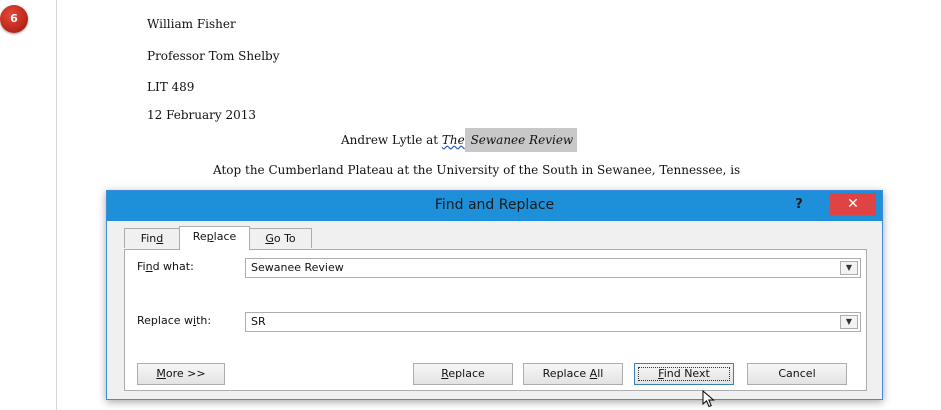 Image resolution: width=941 pixels, height=410 pixels. I want to click on focus-ring, so click(684, 374).